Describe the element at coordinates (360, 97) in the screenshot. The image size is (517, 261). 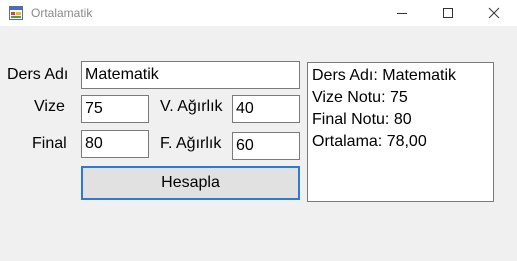
I see `result-line-midterm: Vize Notu: 75` at that location.